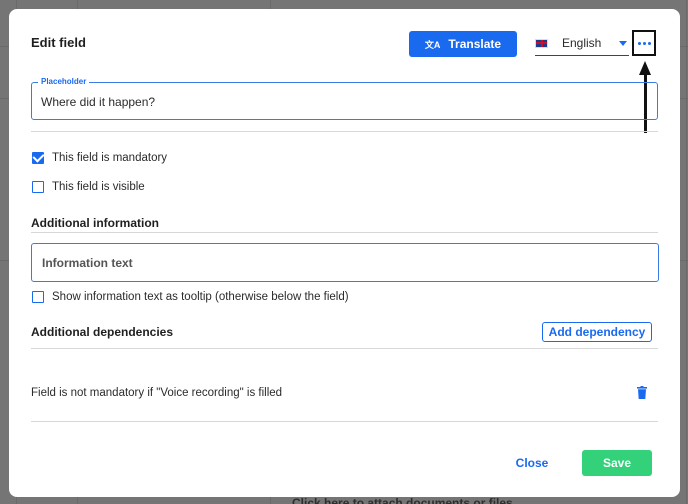  Describe the element at coordinates (102, 332) in the screenshot. I see `additional-dependencies-title: Additional dependencies` at that location.